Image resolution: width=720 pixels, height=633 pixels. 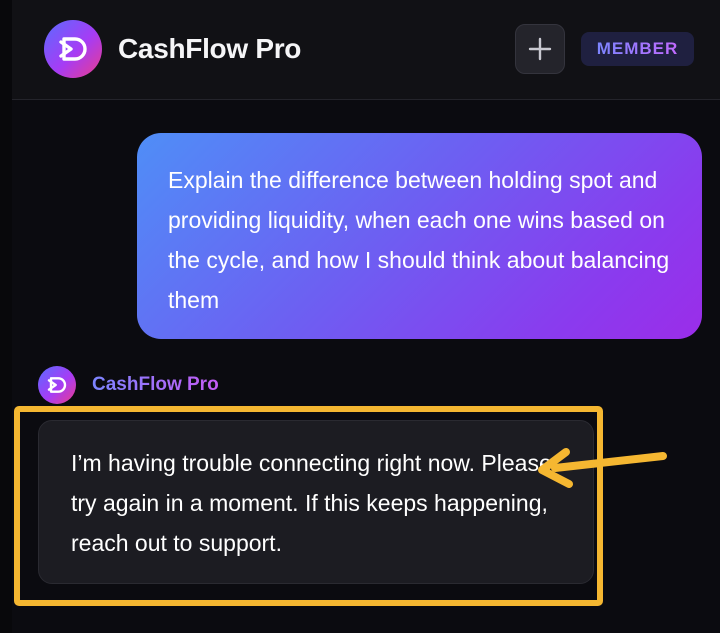 I want to click on member-badge: MEMBER, so click(x=637, y=49).